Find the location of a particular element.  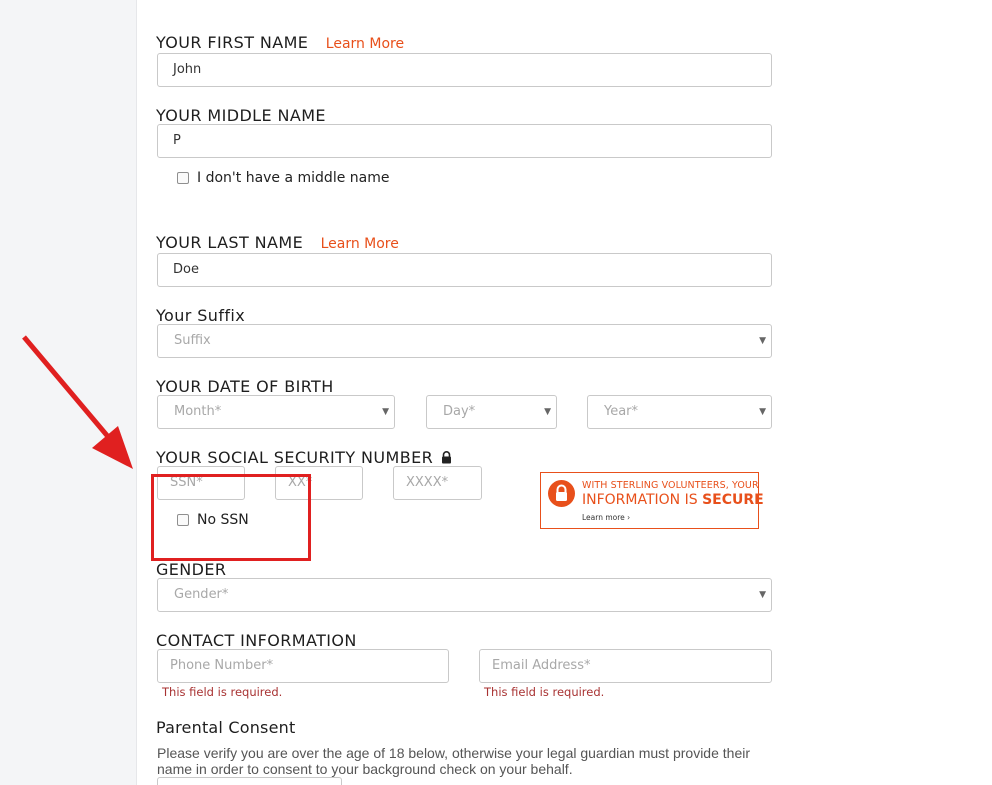

last-name-label: YOUR LAST NAME Learn More is located at coordinates (277, 242).